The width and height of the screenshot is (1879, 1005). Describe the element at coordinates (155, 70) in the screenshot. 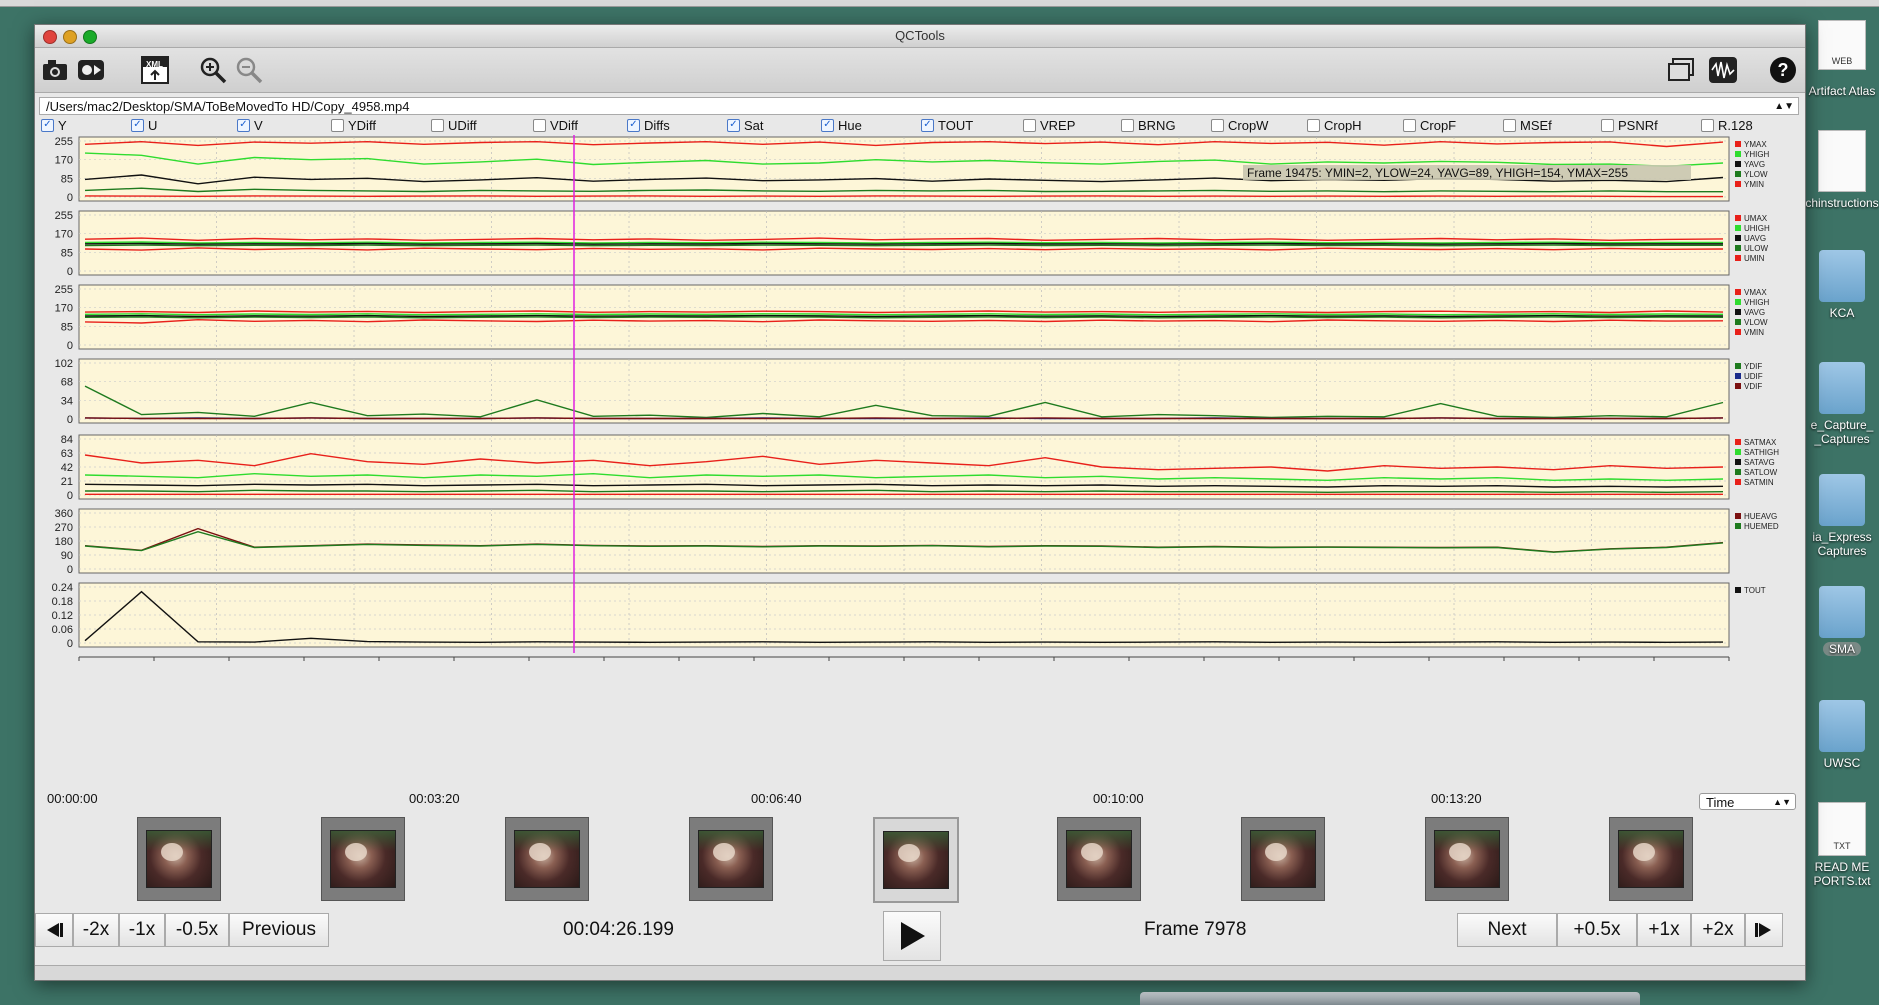

I see `export-xml-button: XML` at that location.